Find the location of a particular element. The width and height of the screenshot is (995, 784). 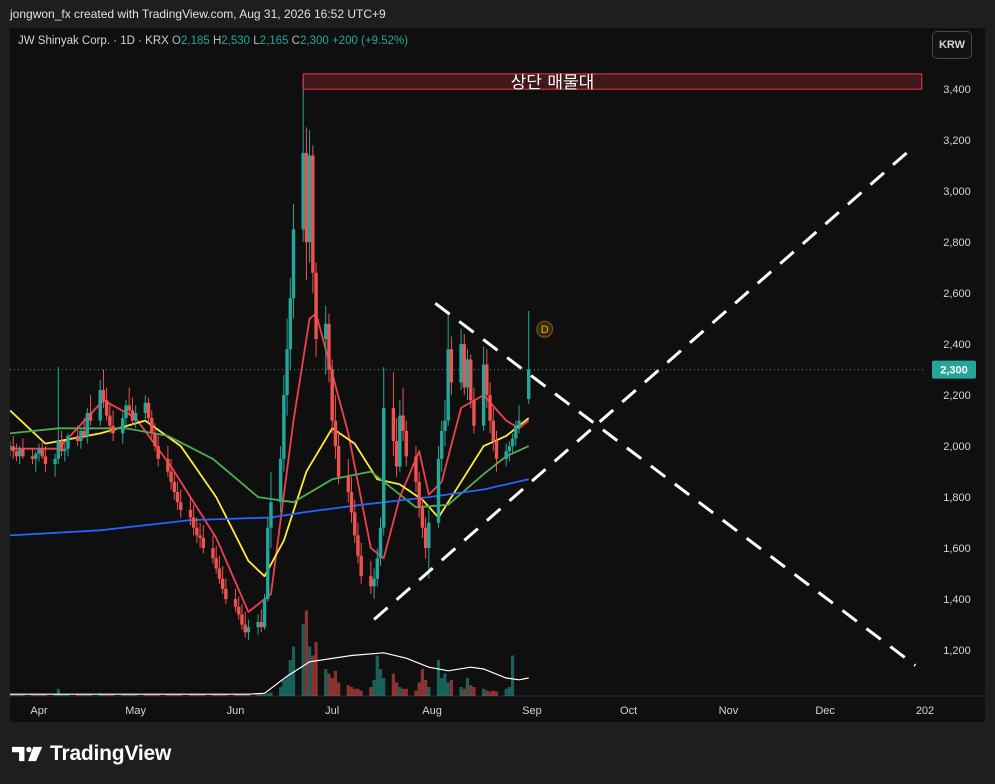

time-tick-label: Sep is located at coordinates (532, 711).